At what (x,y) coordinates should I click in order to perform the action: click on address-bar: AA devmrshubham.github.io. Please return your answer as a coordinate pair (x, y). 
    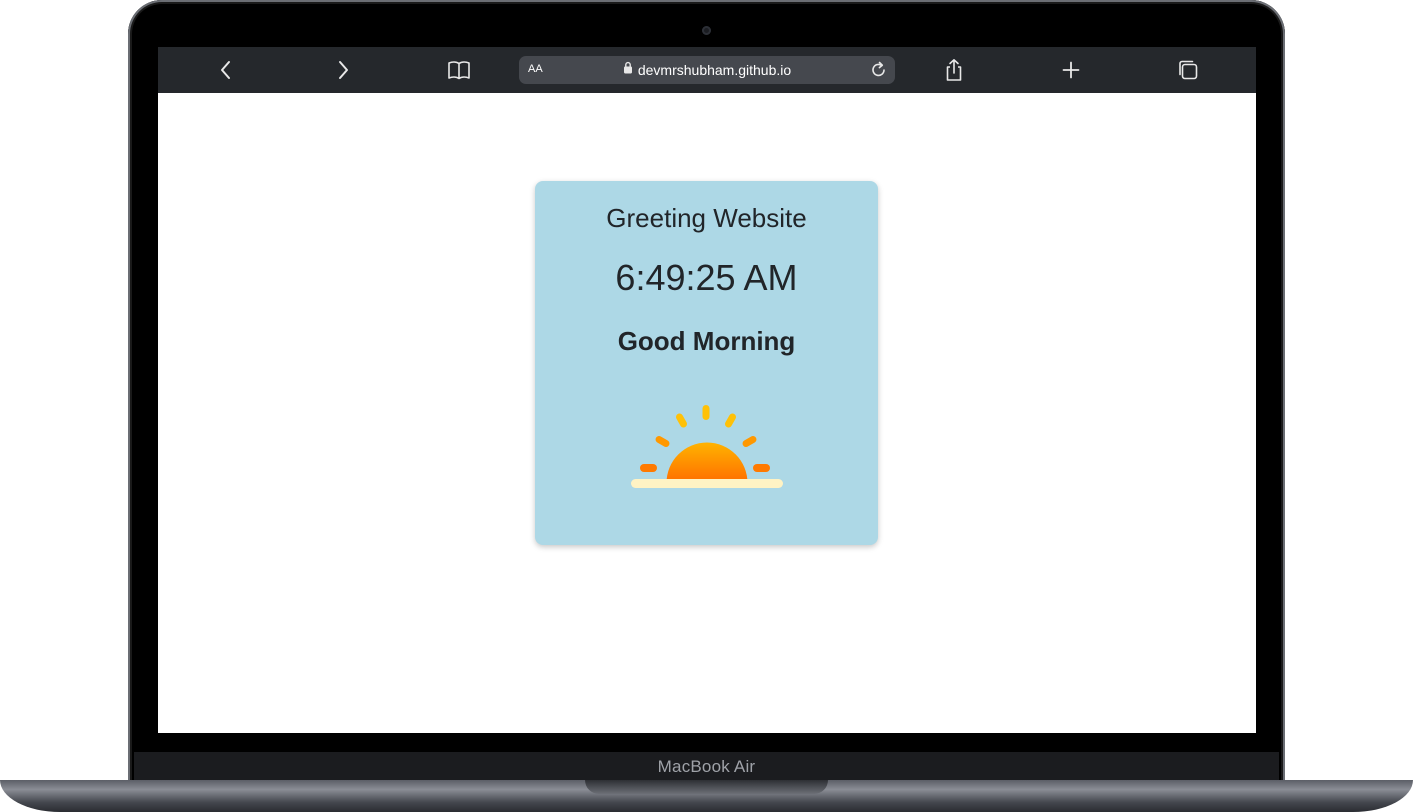
    Looking at the image, I should click on (707, 70).